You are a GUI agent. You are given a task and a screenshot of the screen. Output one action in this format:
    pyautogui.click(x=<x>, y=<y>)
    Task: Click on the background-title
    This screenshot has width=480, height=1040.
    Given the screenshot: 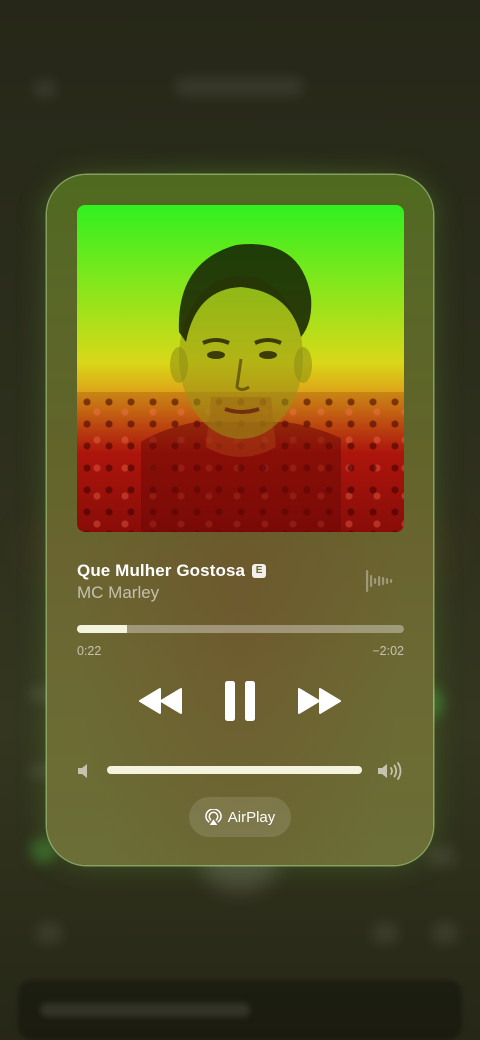 What is the action you would take?
    pyautogui.click(x=239, y=87)
    